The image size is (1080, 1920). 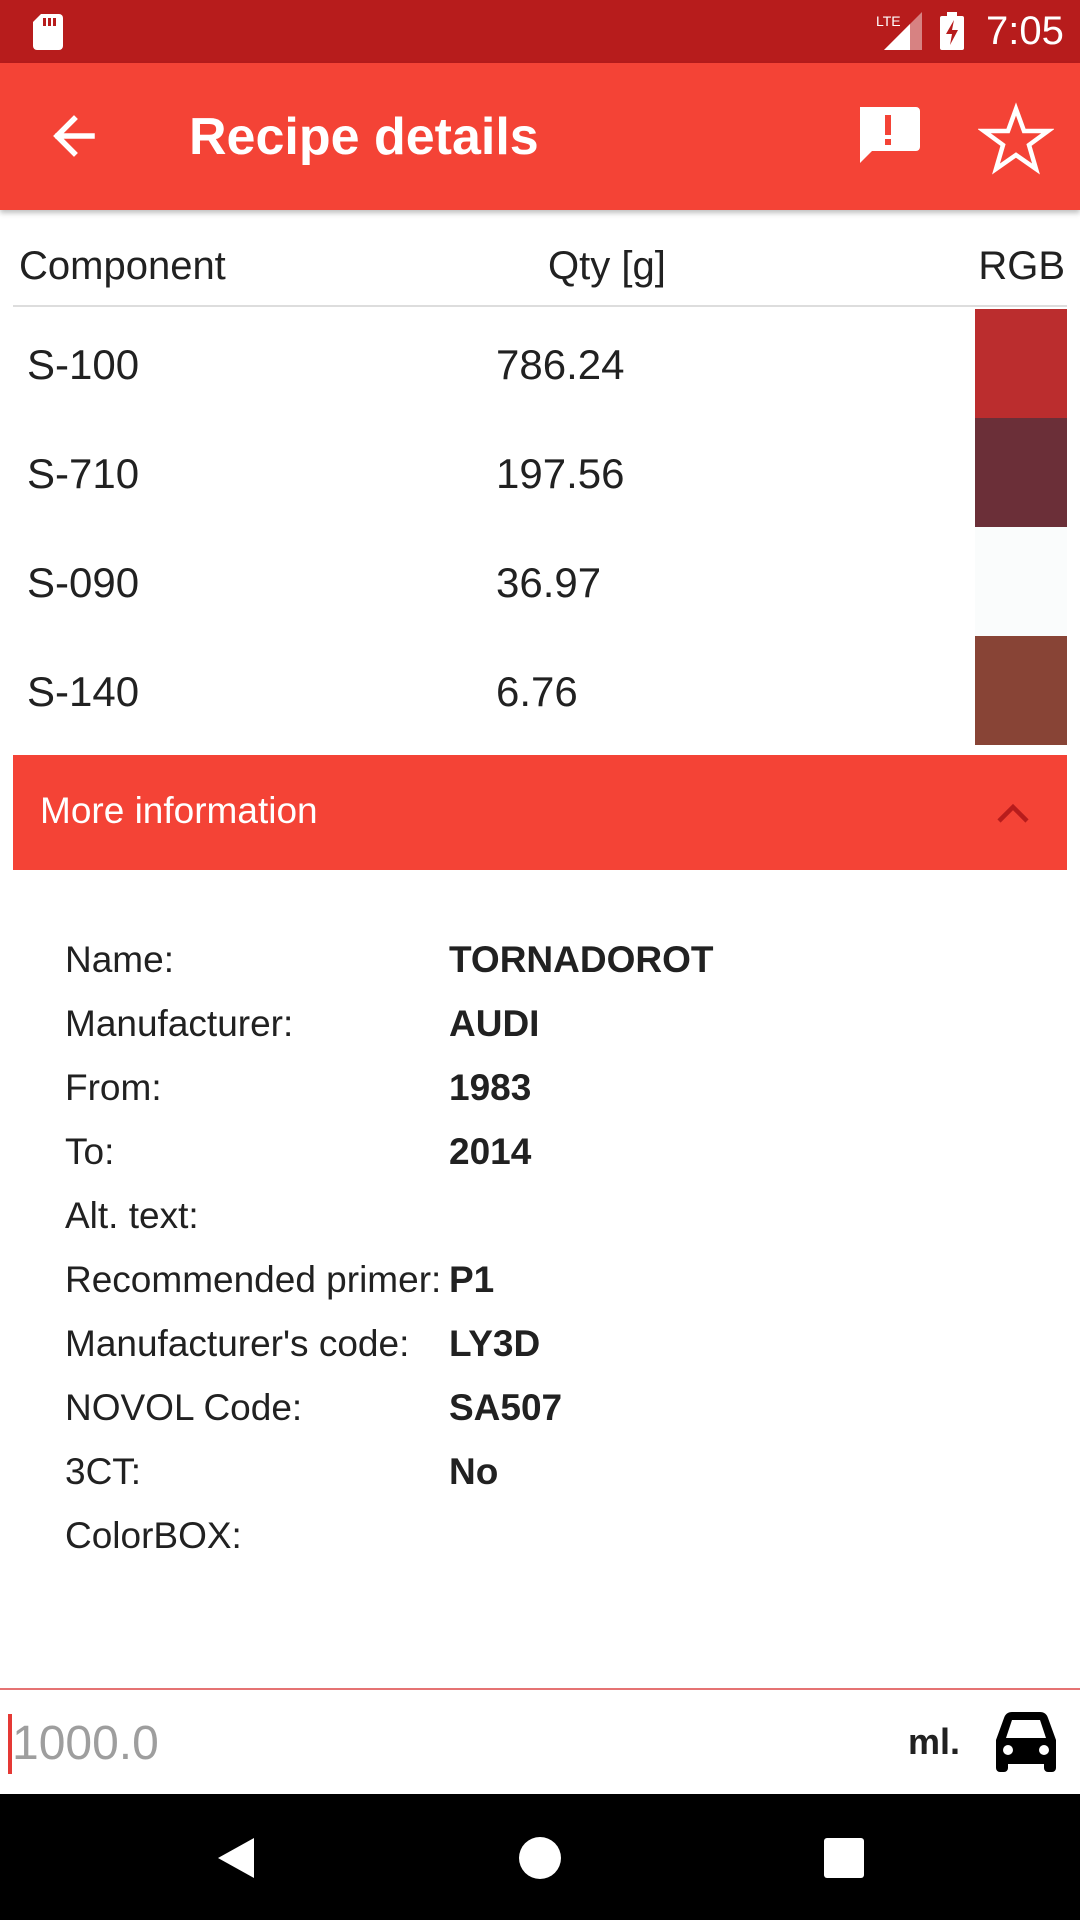 I want to click on component-qty: 6.76, so click(x=537, y=691).